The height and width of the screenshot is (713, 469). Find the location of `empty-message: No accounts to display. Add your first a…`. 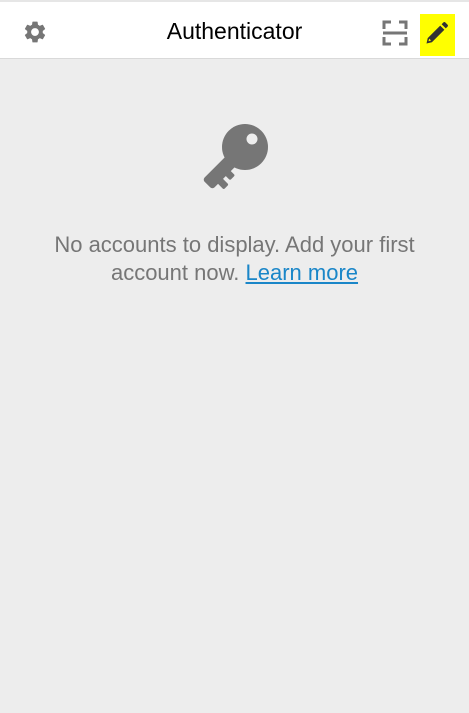

empty-message: No accounts to display. Add your first a… is located at coordinates (235, 259).